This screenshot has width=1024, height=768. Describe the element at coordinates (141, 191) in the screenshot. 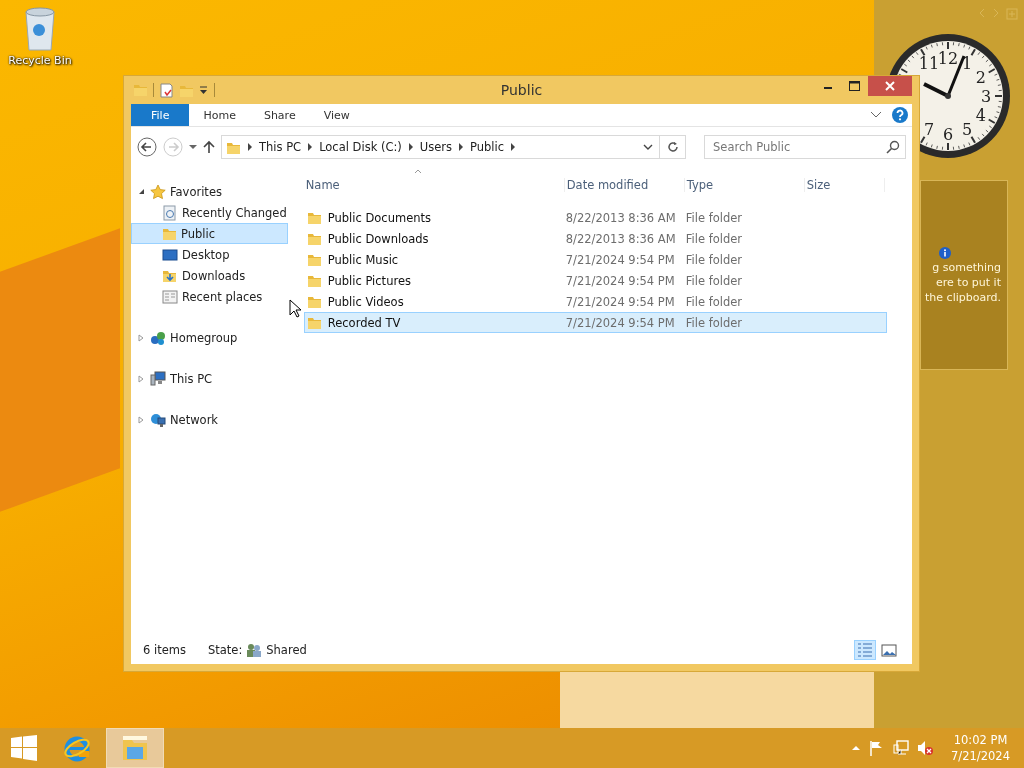

I see `collapse-icon` at that location.